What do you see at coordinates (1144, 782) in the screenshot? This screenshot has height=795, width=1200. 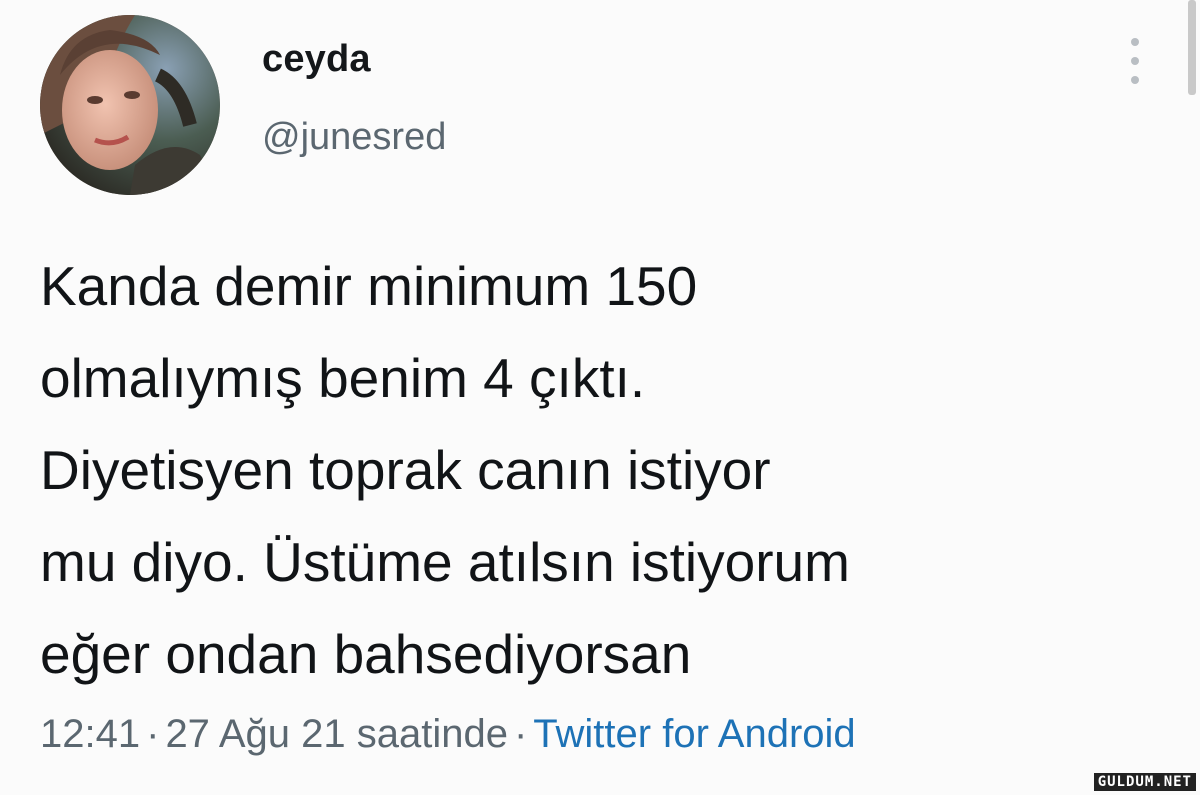 I see `watermark: GULDUM.NET` at bounding box center [1144, 782].